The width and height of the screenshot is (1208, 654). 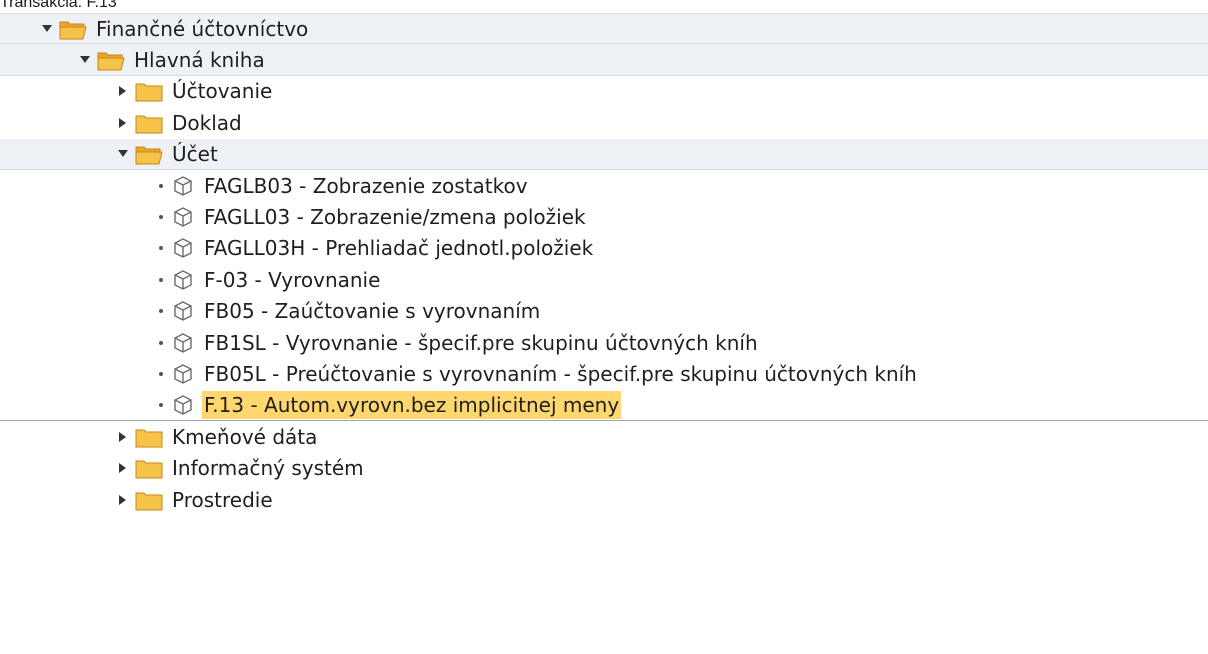 What do you see at coordinates (604, 91) in the screenshot?
I see `tree-node-uctovanie: Účtovanie` at bounding box center [604, 91].